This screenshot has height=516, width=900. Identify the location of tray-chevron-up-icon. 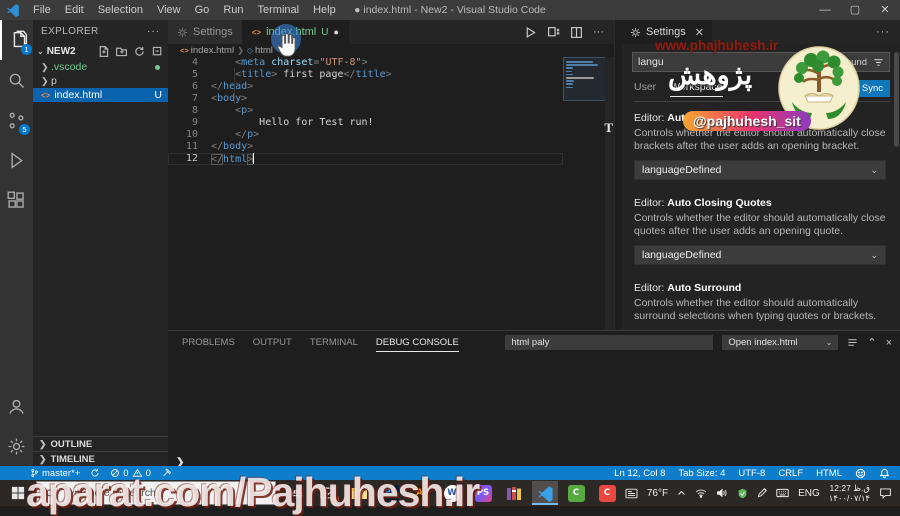
(681, 493).